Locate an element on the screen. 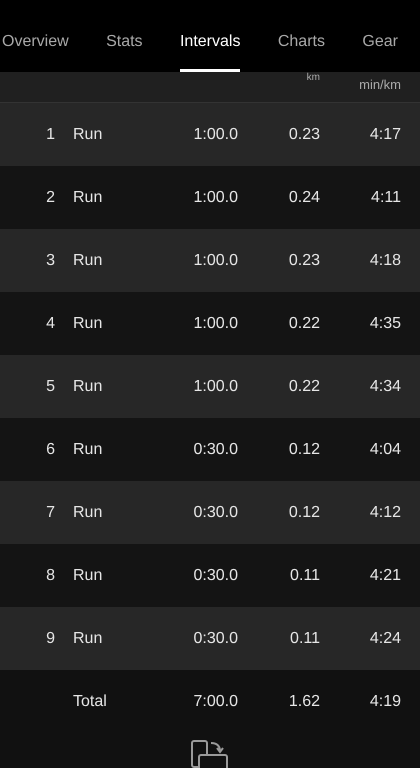  interval-number: 2 is located at coordinates (50, 197).